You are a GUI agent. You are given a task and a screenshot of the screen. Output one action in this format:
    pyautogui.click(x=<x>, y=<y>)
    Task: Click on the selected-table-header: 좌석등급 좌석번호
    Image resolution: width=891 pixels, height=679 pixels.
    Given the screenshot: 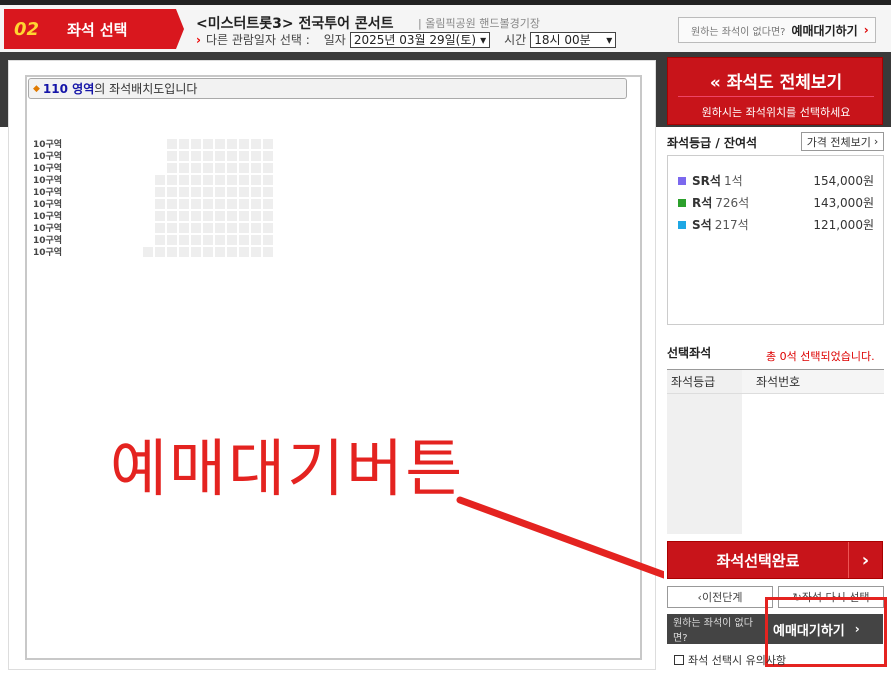 What is the action you would take?
    pyautogui.click(x=775, y=382)
    